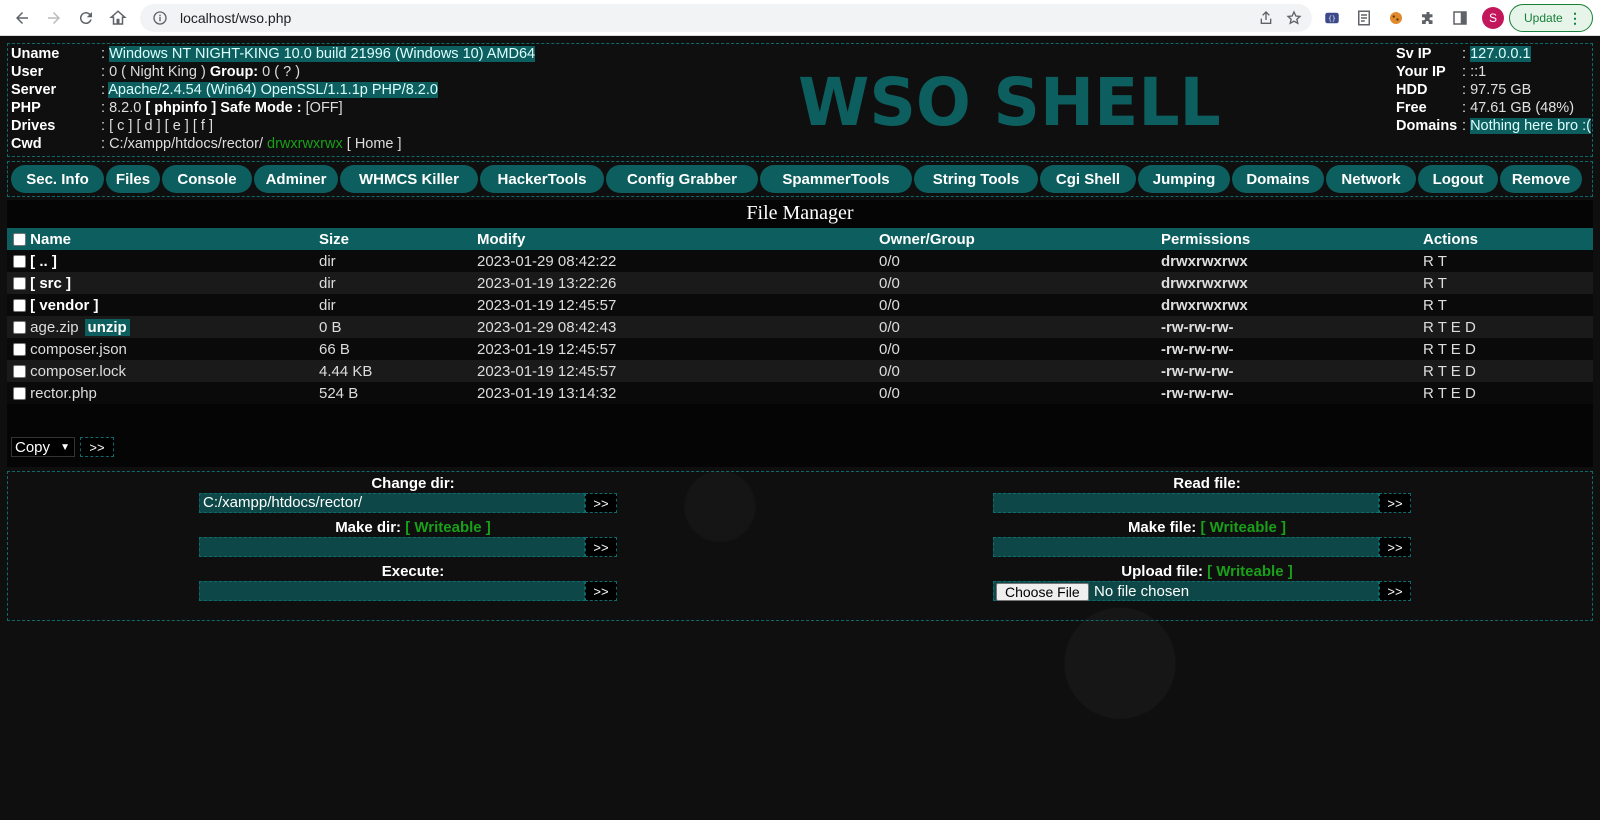 This screenshot has height=820, width=1600. What do you see at coordinates (1395, 503) in the screenshot?
I see `read-file-go-button: >>` at bounding box center [1395, 503].